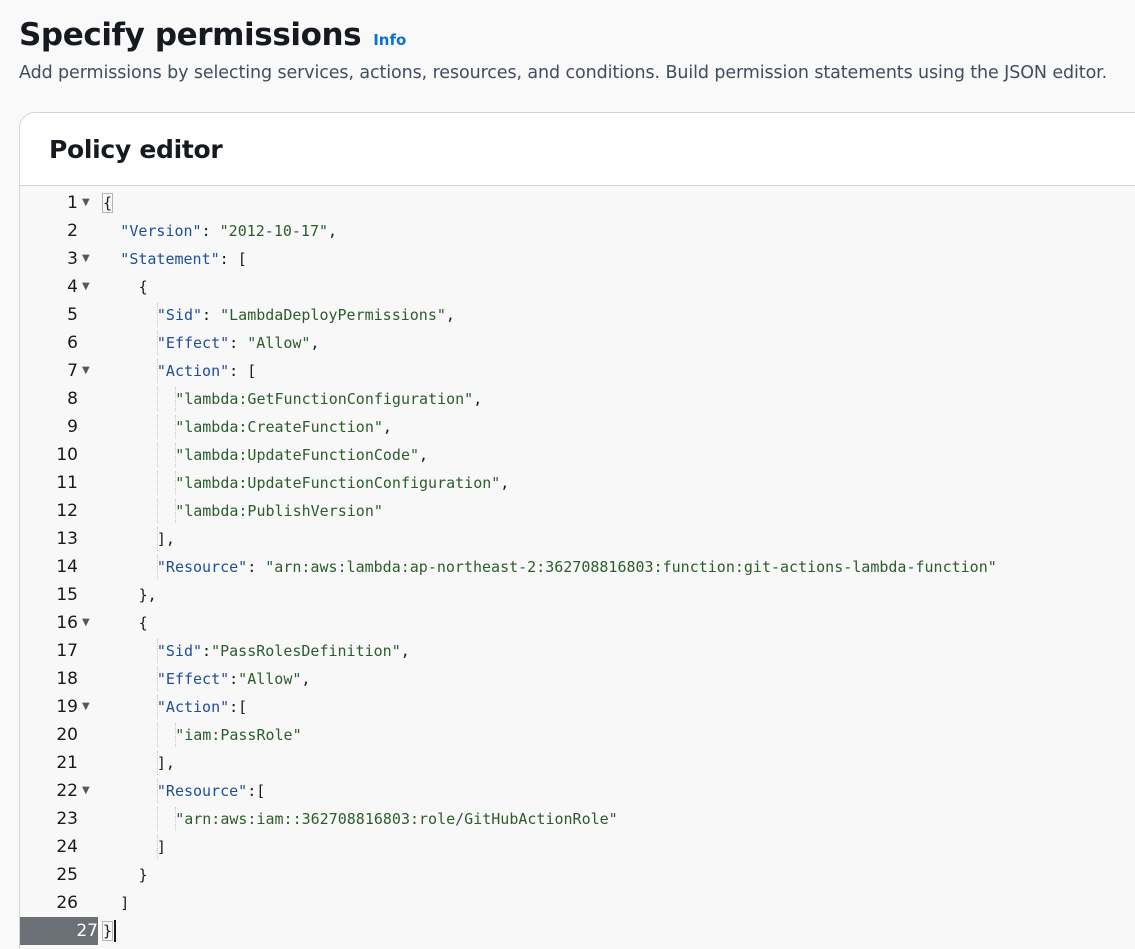 This screenshot has width=1135, height=949. I want to click on code-line: ], so click(161, 847).